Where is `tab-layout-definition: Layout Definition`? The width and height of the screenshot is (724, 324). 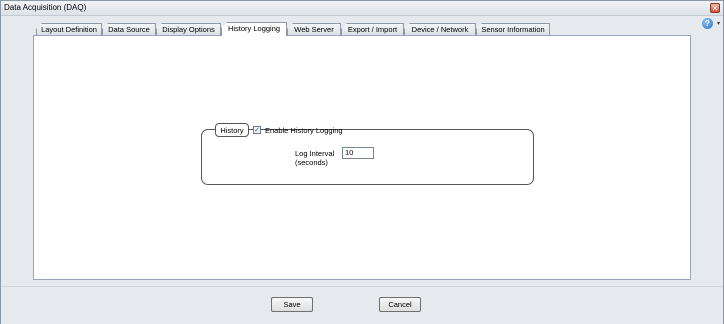
tab-layout-definition: Layout Definition is located at coordinates (69, 29).